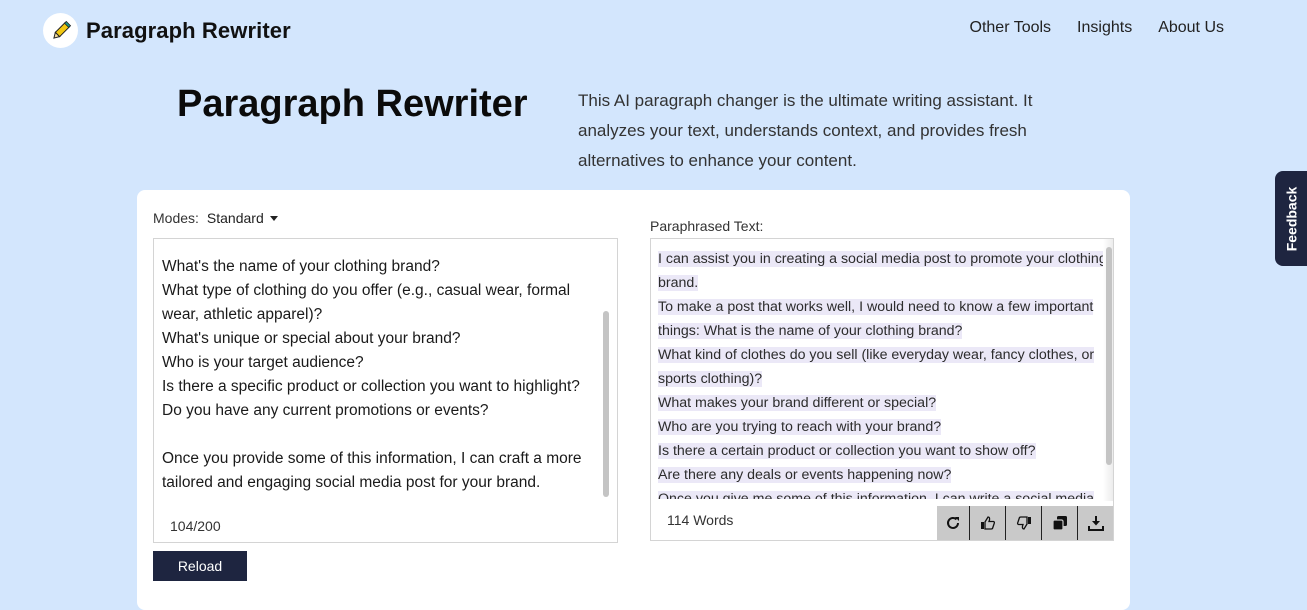 The image size is (1307, 610). I want to click on reload-button: Reload, so click(200, 566).